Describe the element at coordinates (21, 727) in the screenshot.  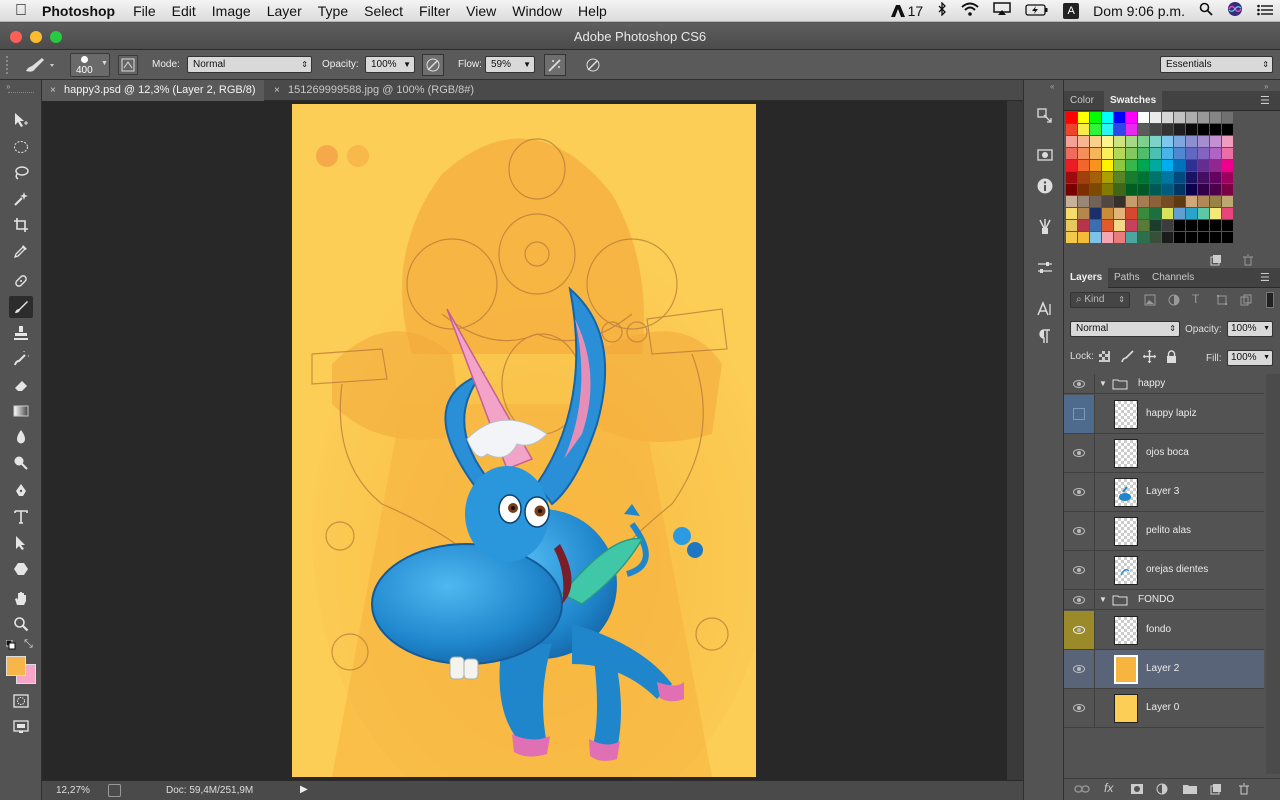
I see `screen-mode-icon` at that location.